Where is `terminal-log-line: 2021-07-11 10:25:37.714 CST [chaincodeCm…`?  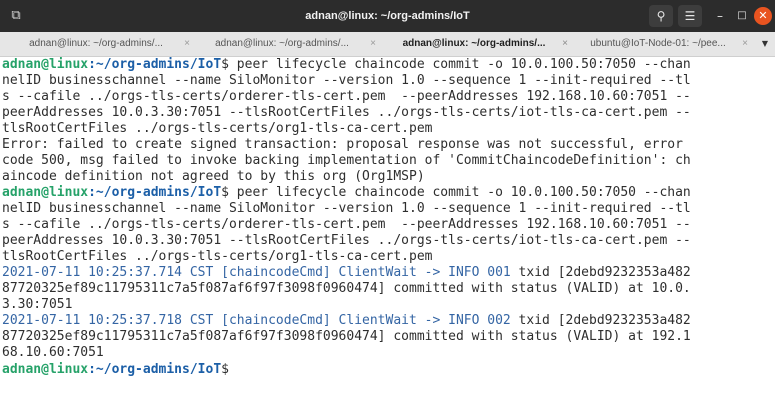 terminal-log-line: 2021-07-11 10:25:37.714 CST [chaincodeCm… is located at coordinates (346, 273).